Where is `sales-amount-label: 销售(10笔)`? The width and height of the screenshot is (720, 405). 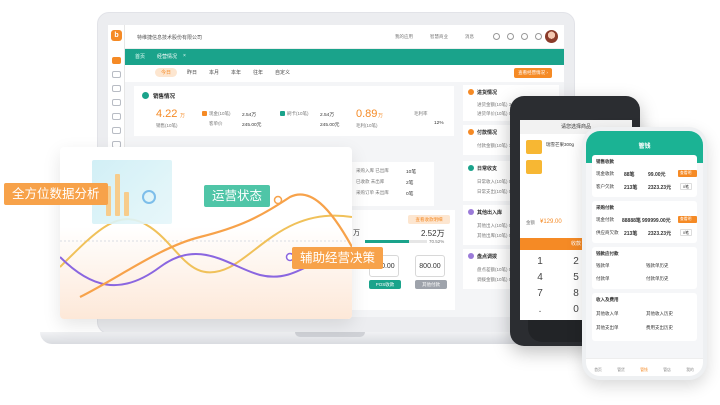 sales-amount-label: 销售(10笔) is located at coordinates (167, 125).